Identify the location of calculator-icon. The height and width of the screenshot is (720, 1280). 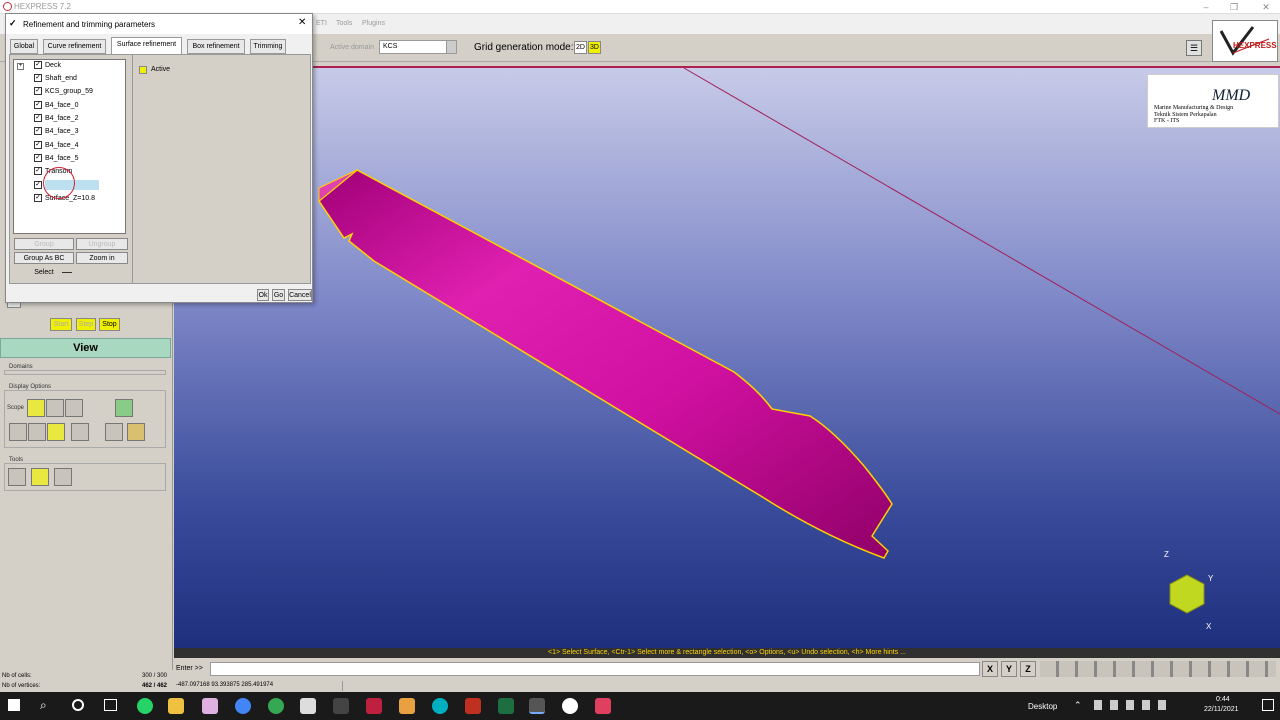
(63, 477).